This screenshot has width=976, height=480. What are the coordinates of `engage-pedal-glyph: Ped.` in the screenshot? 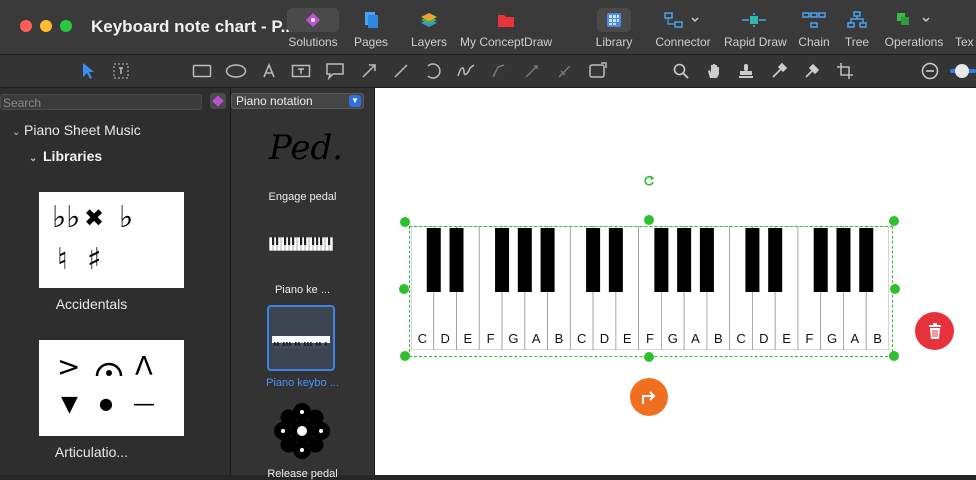 It's located at (306, 148).